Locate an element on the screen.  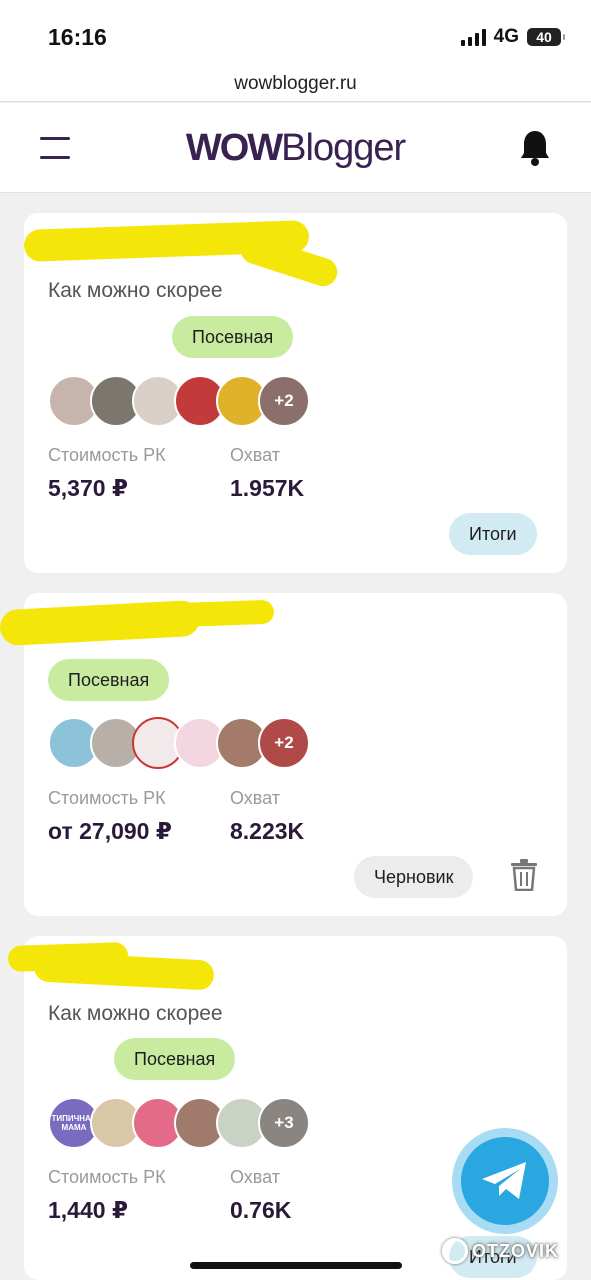
signal-icon is located at coordinates (473, 37).